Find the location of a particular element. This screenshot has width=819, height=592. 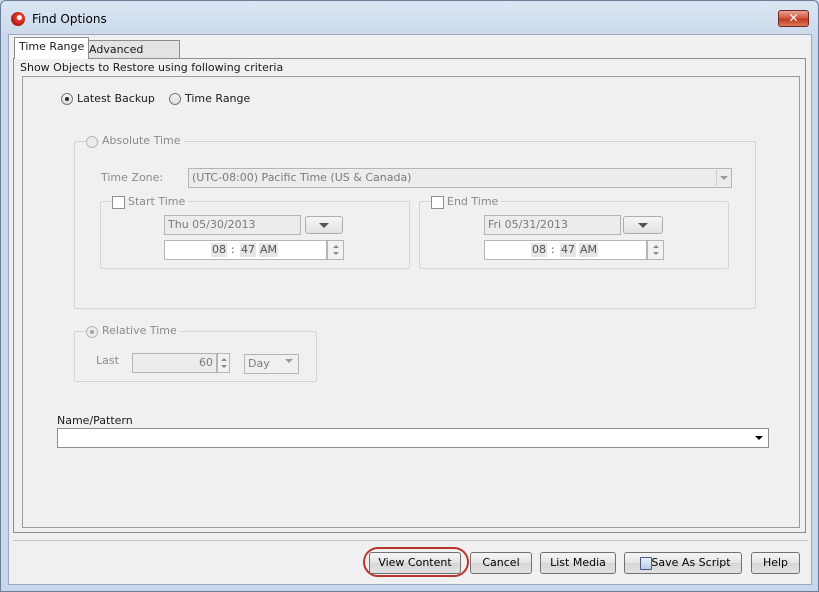

time-range-radio is located at coordinates (175, 99).